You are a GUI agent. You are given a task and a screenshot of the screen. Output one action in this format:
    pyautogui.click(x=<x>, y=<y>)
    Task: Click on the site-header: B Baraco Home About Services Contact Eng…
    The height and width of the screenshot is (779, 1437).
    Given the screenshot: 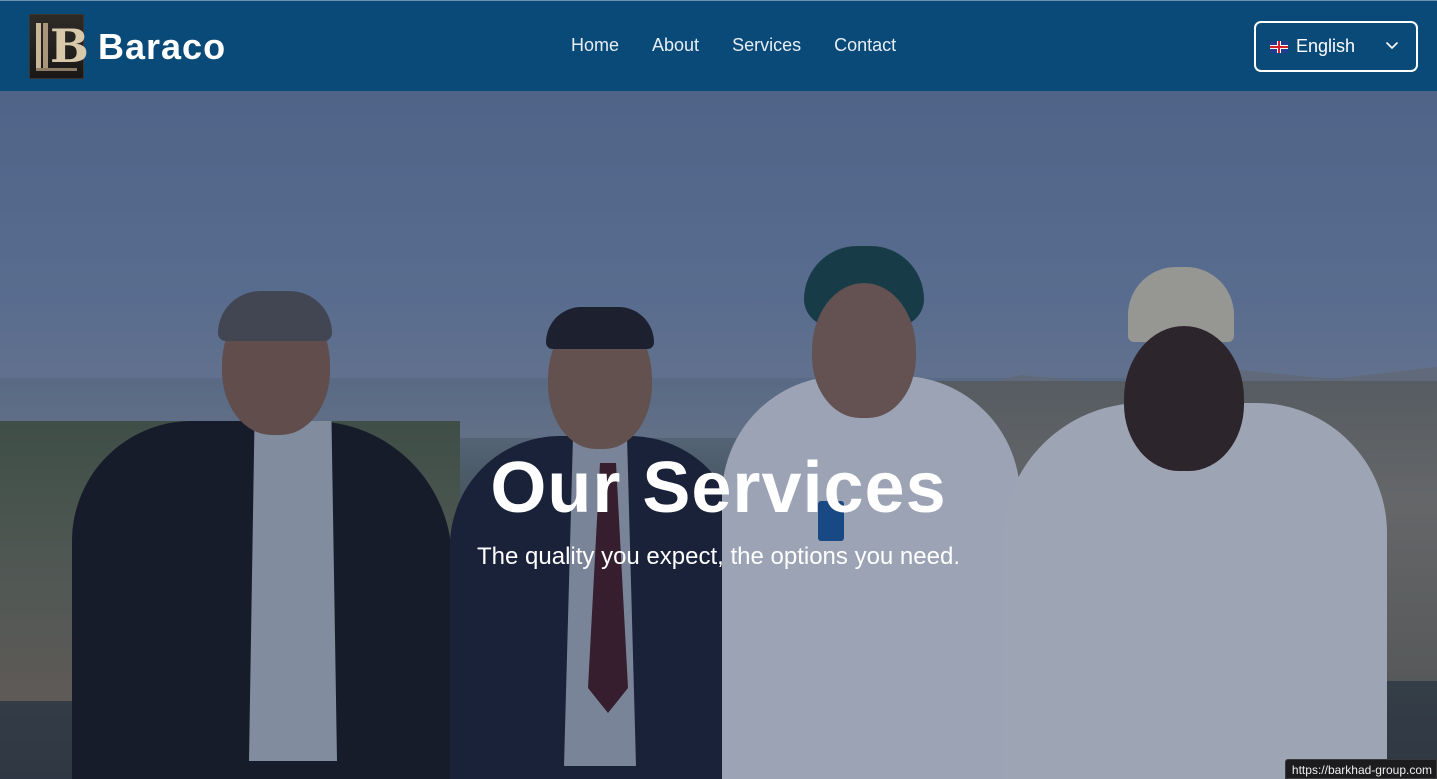 What is the action you would take?
    pyautogui.click(x=718, y=45)
    